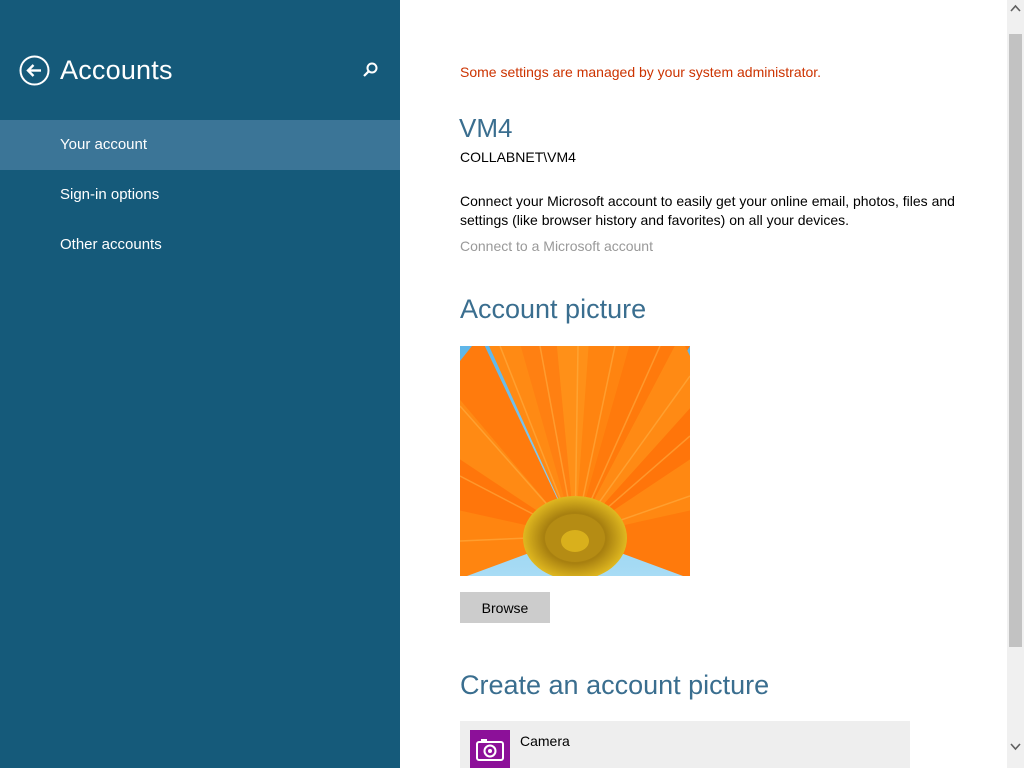  Describe the element at coordinates (685, 744) in the screenshot. I see `camera-app-tile: Camera` at that location.